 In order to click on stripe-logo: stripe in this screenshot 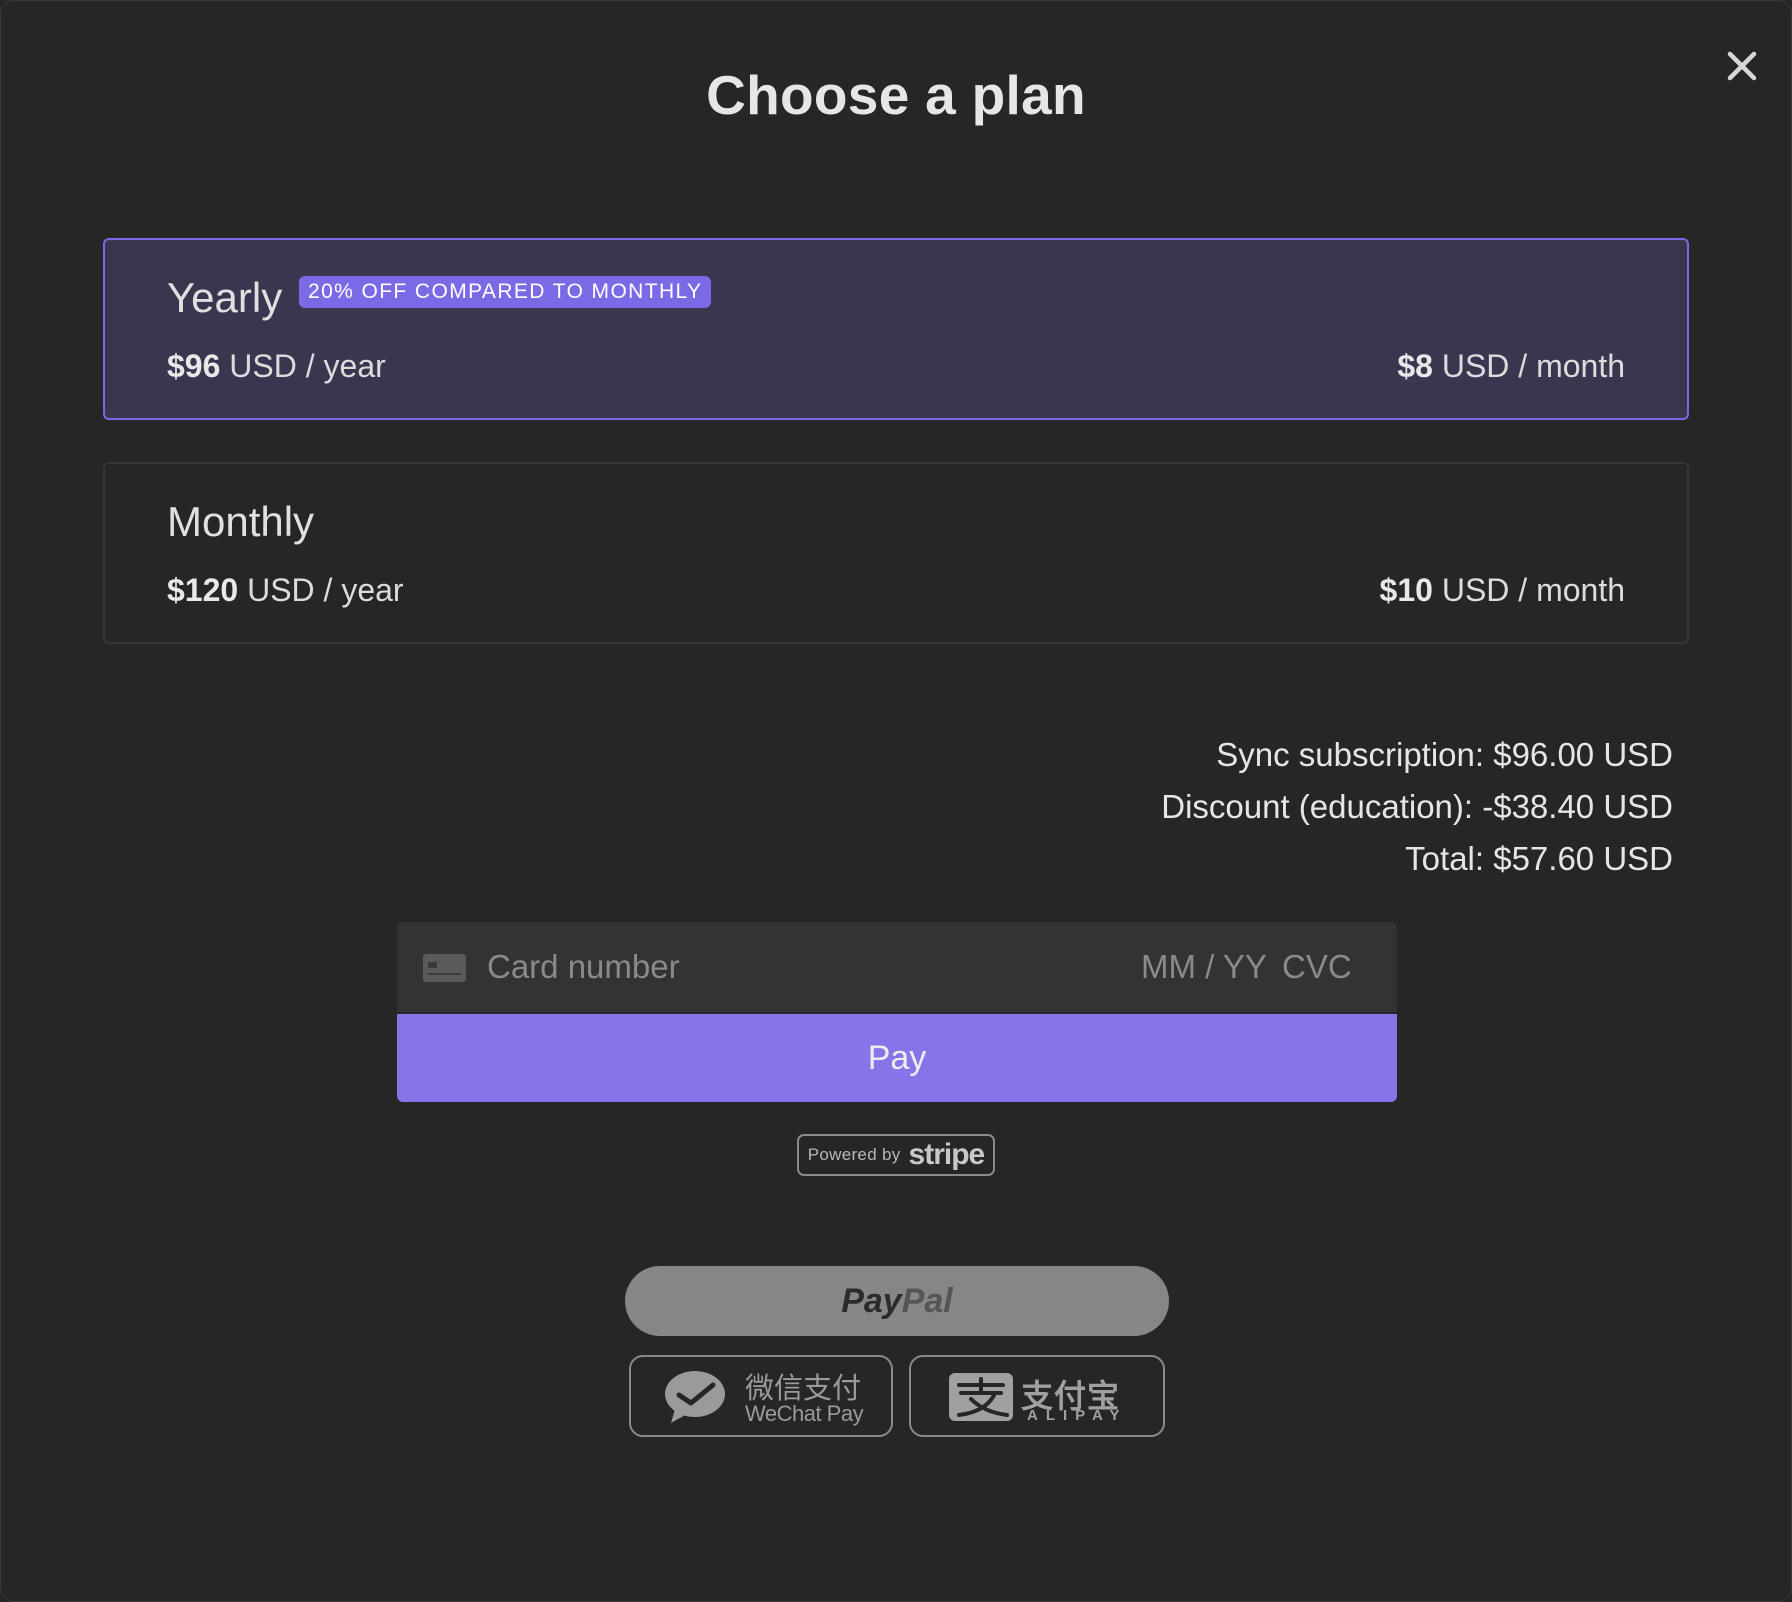, I will do `click(947, 1154)`.